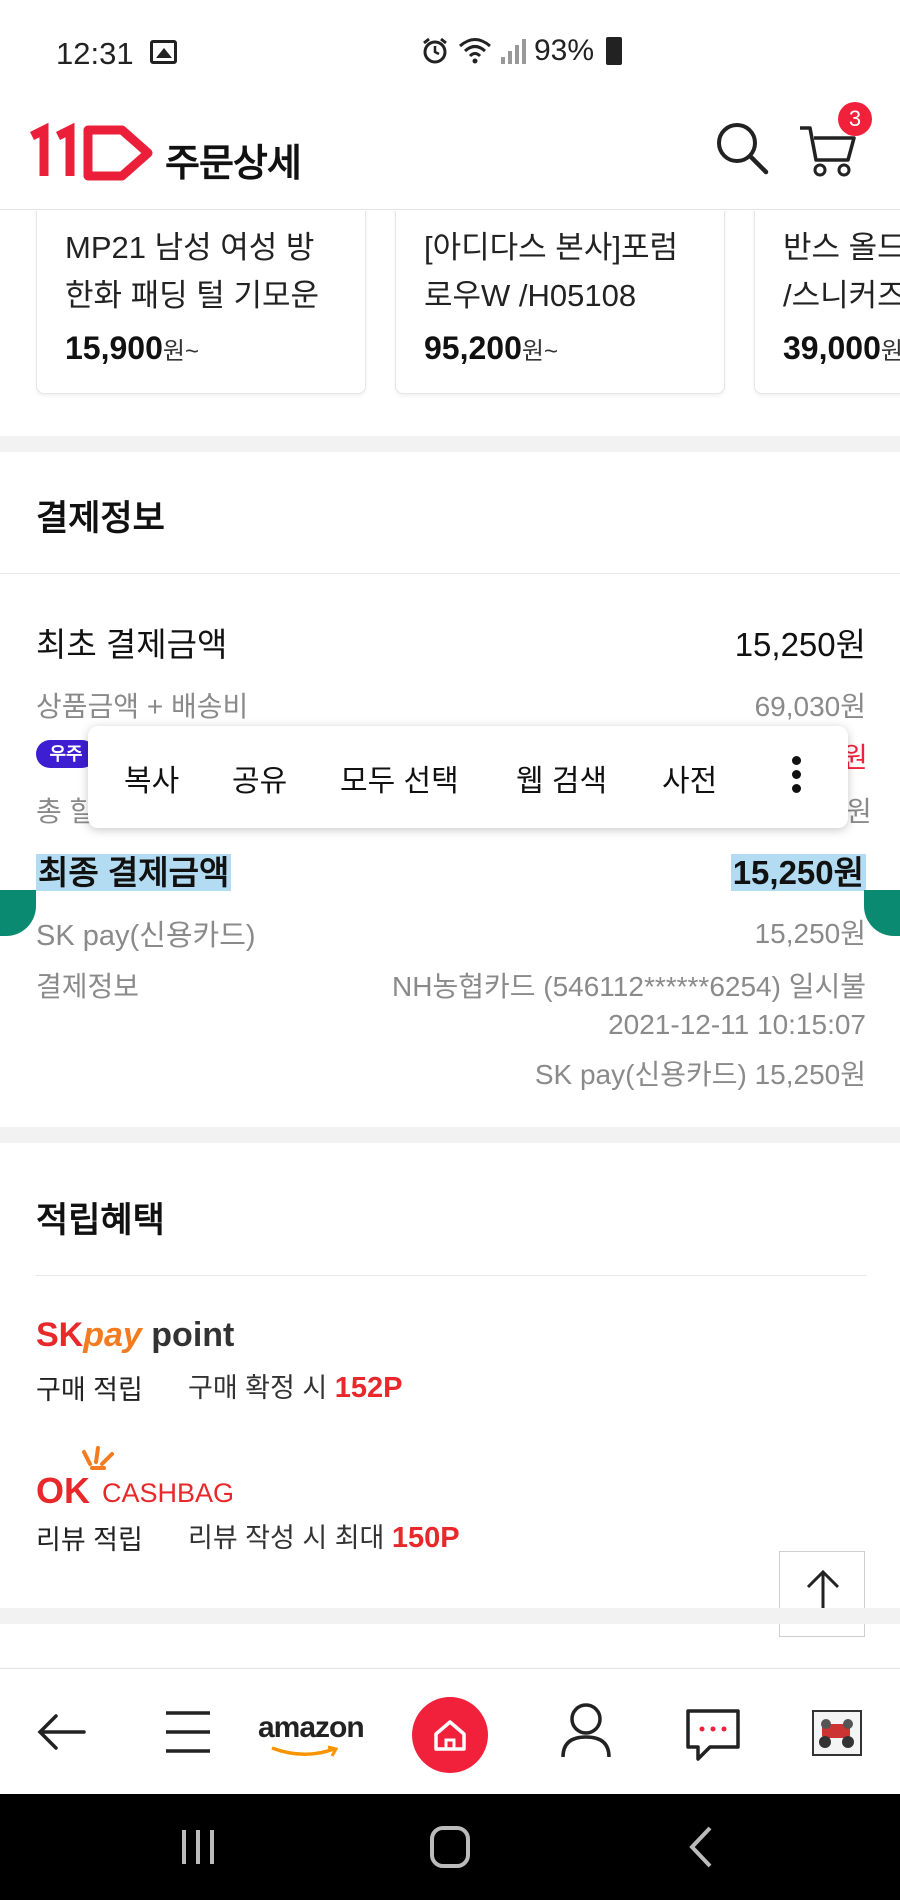 The height and width of the screenshot is (1900, 900). I want to click on status-bar: 12:31 93%, so click(450, 55).